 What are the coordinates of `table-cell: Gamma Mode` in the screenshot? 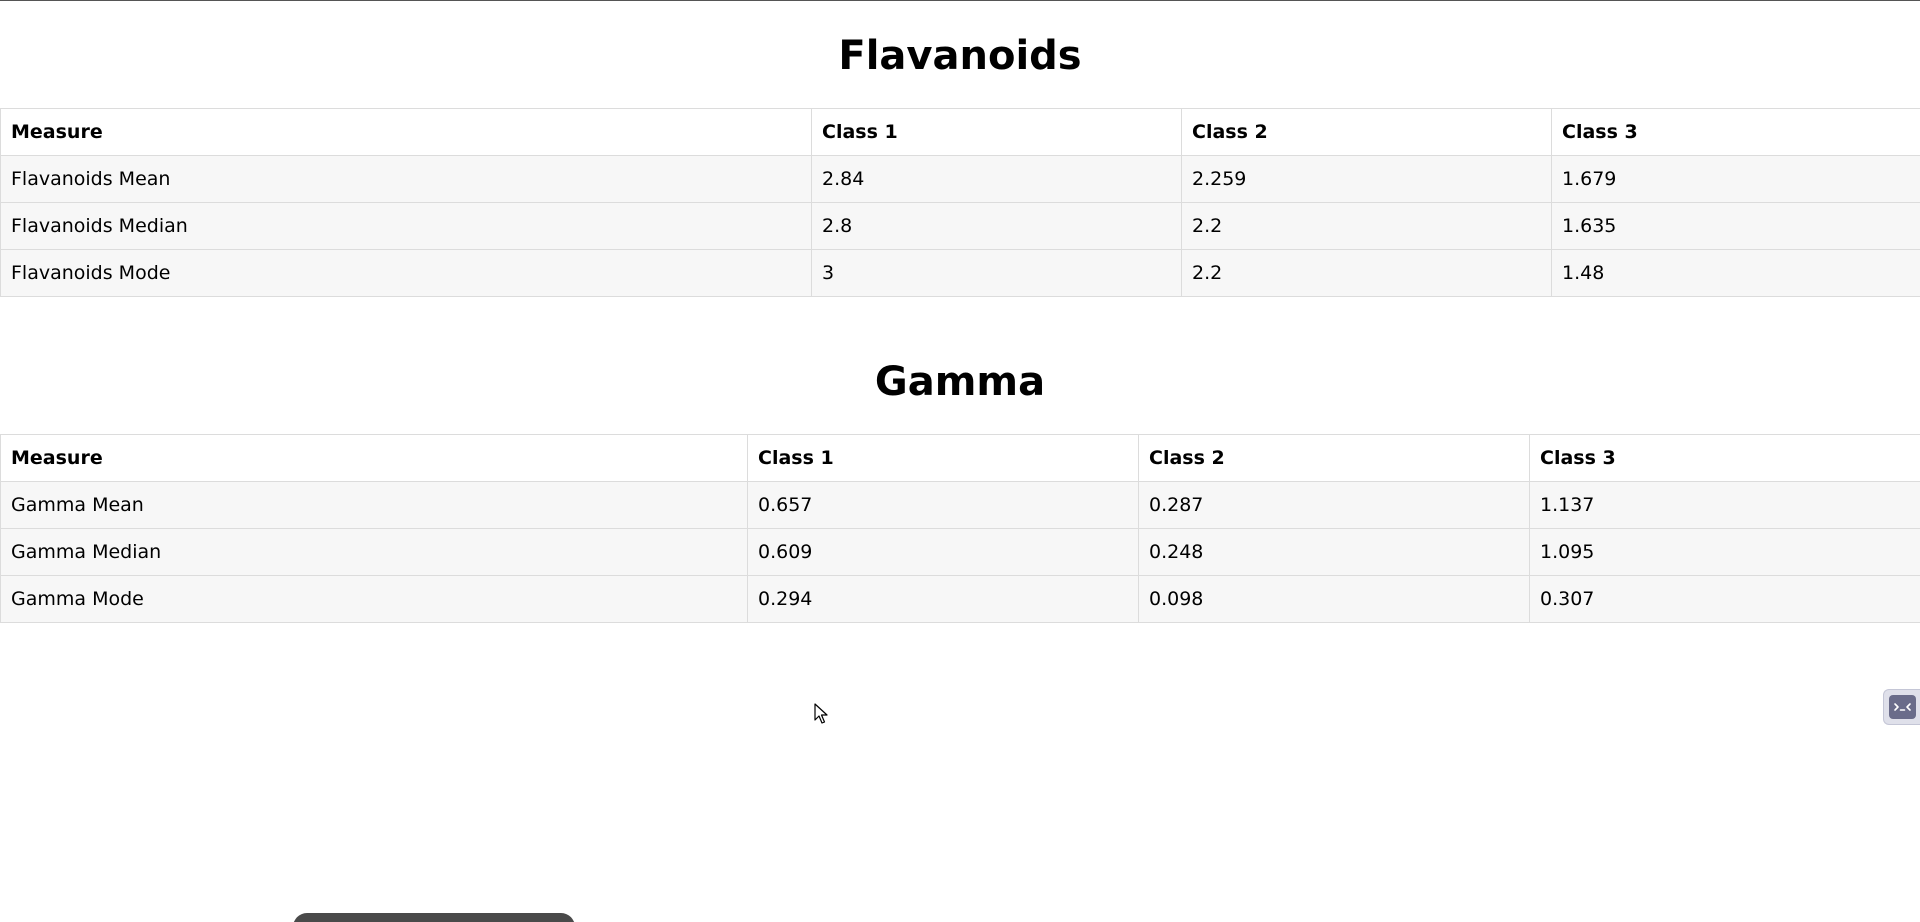 It's located at (374, 599).